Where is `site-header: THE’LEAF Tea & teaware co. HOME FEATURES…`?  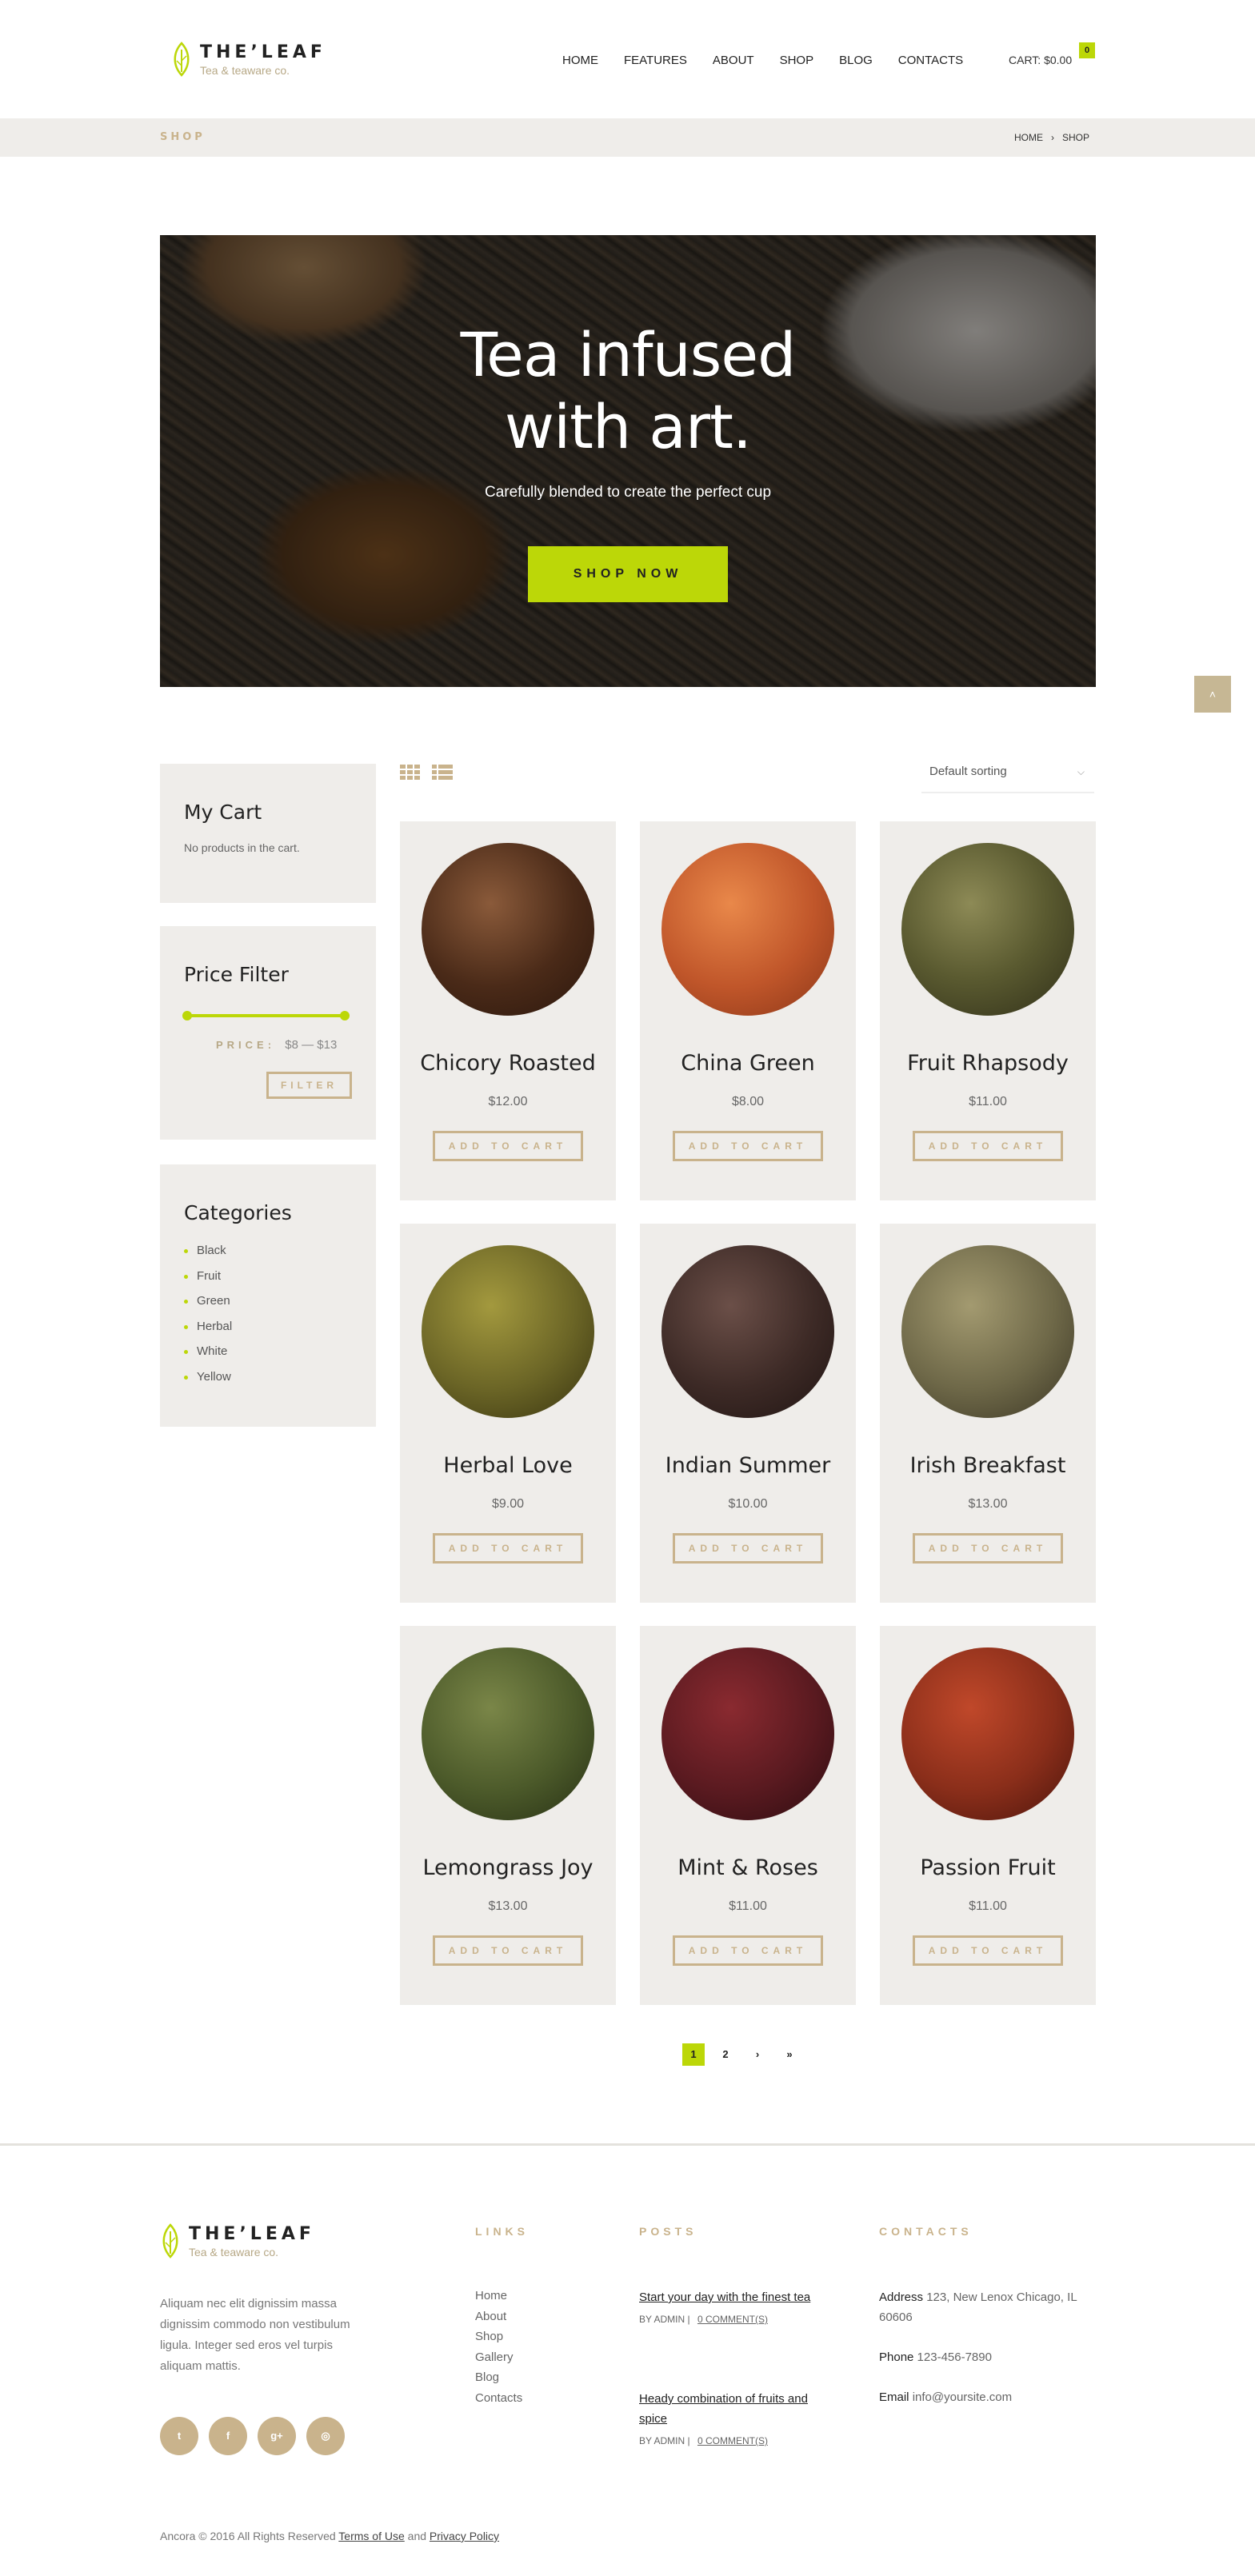 site-header: THE’LEAF Tea & teaware co. HOME FEATURES… is located at coordinates (627, 59).